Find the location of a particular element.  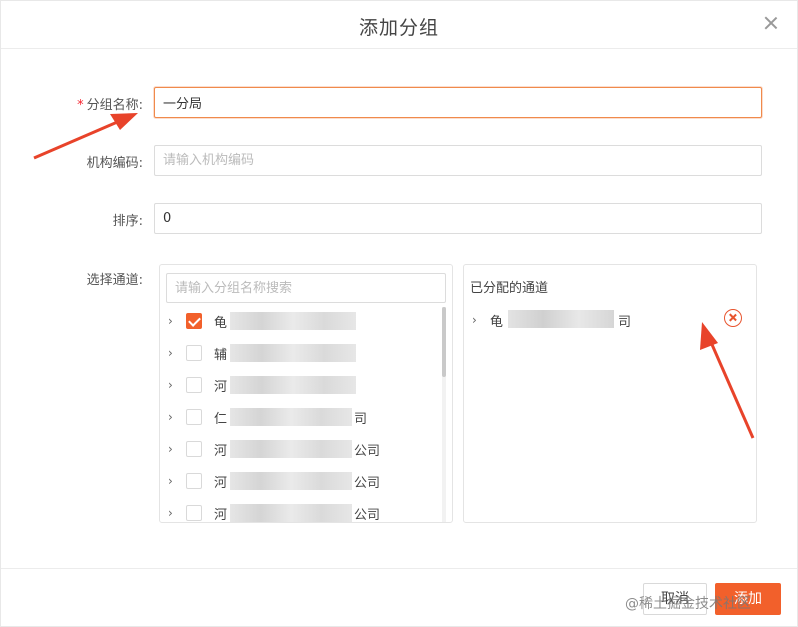

group-name-label-text: 分组名称: is located at coordinates (114, 105).